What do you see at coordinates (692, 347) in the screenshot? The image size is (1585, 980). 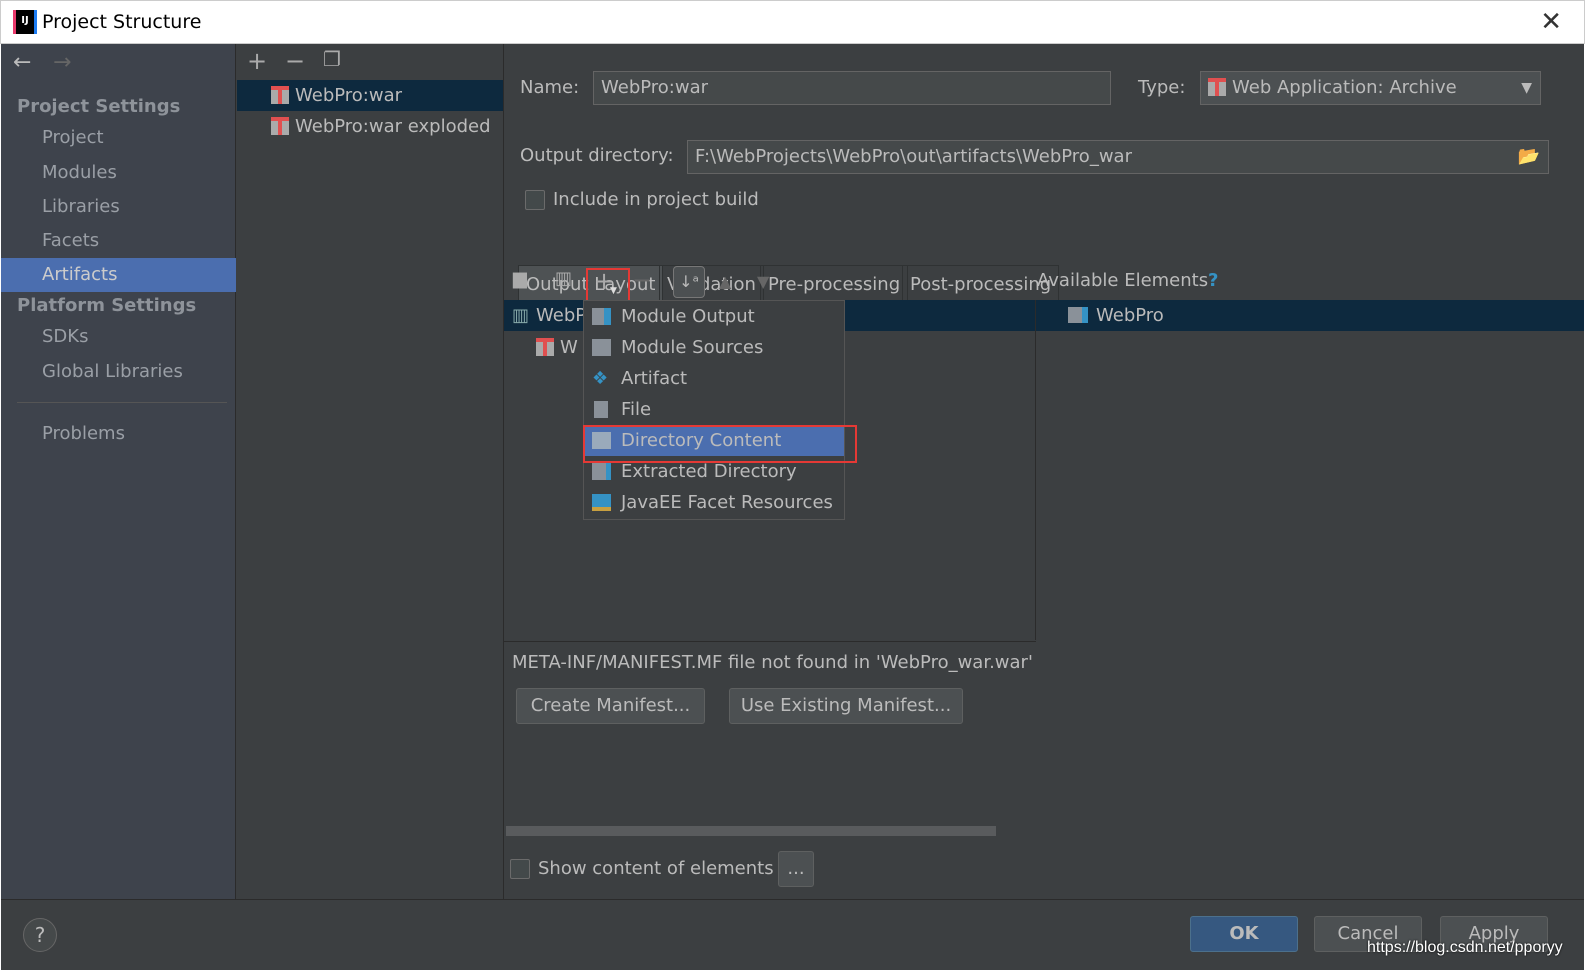 I see `menu-item-label: Module Sources` at bounding box center [692, 347].